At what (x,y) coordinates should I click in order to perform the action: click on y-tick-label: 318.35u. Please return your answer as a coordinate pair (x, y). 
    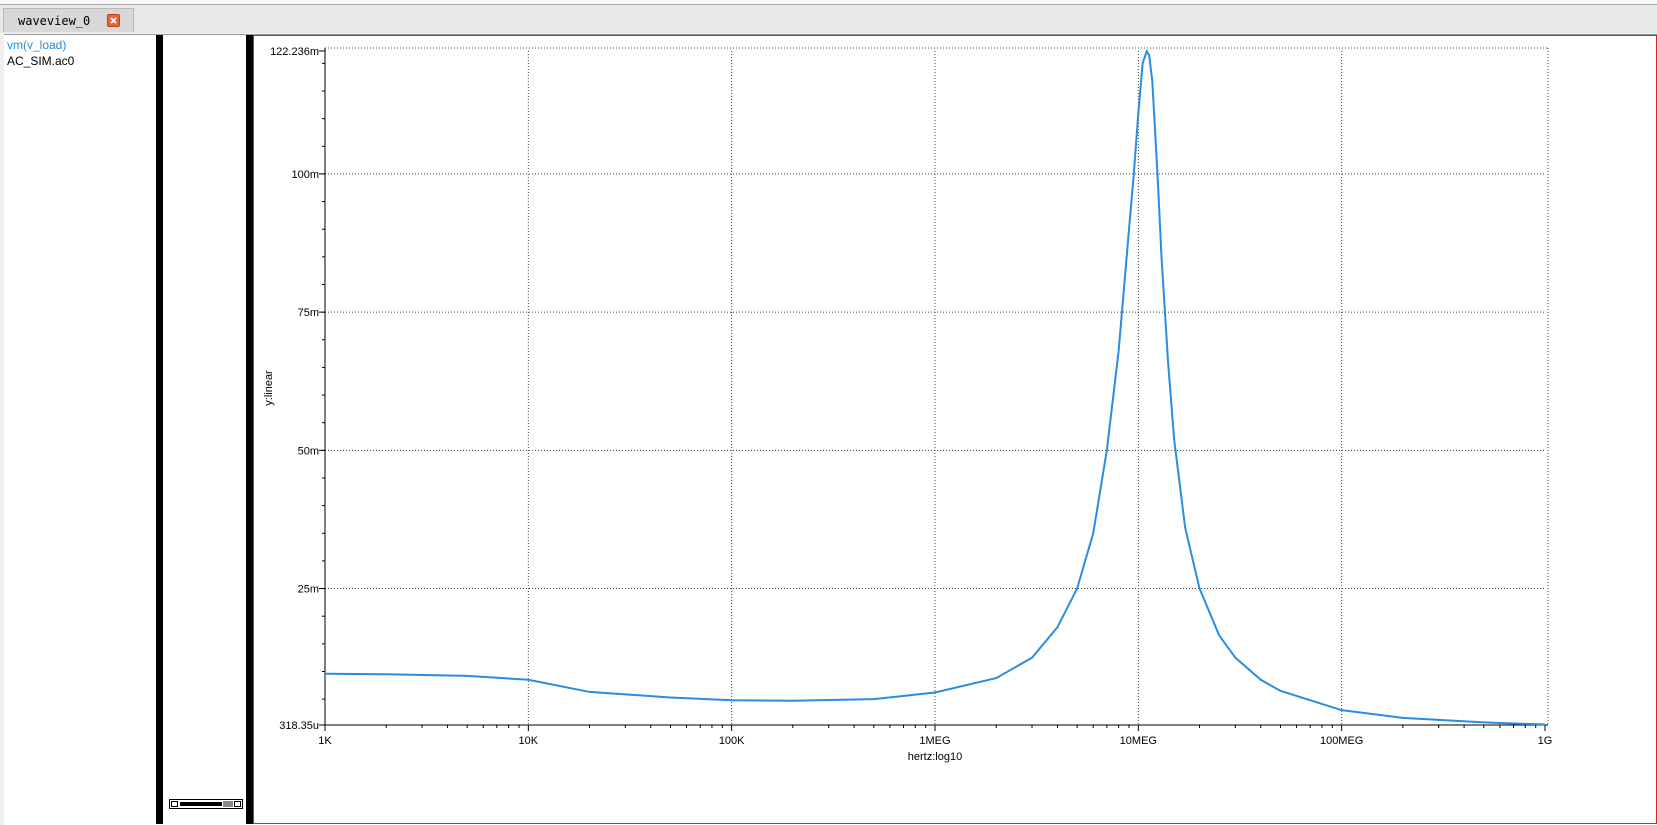
    Looking at the image, I should click on (299, 726).